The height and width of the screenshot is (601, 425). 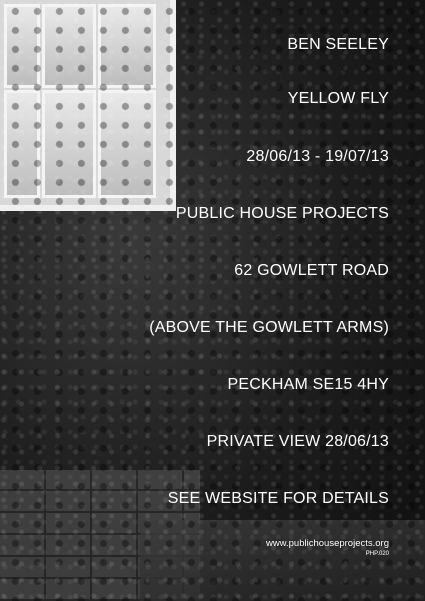 What do you see at coordinates (297, 441) in the screenshot?
I see `private-view: PRIVATE VIEW 28/06/13` at bounding box center [297, 441].